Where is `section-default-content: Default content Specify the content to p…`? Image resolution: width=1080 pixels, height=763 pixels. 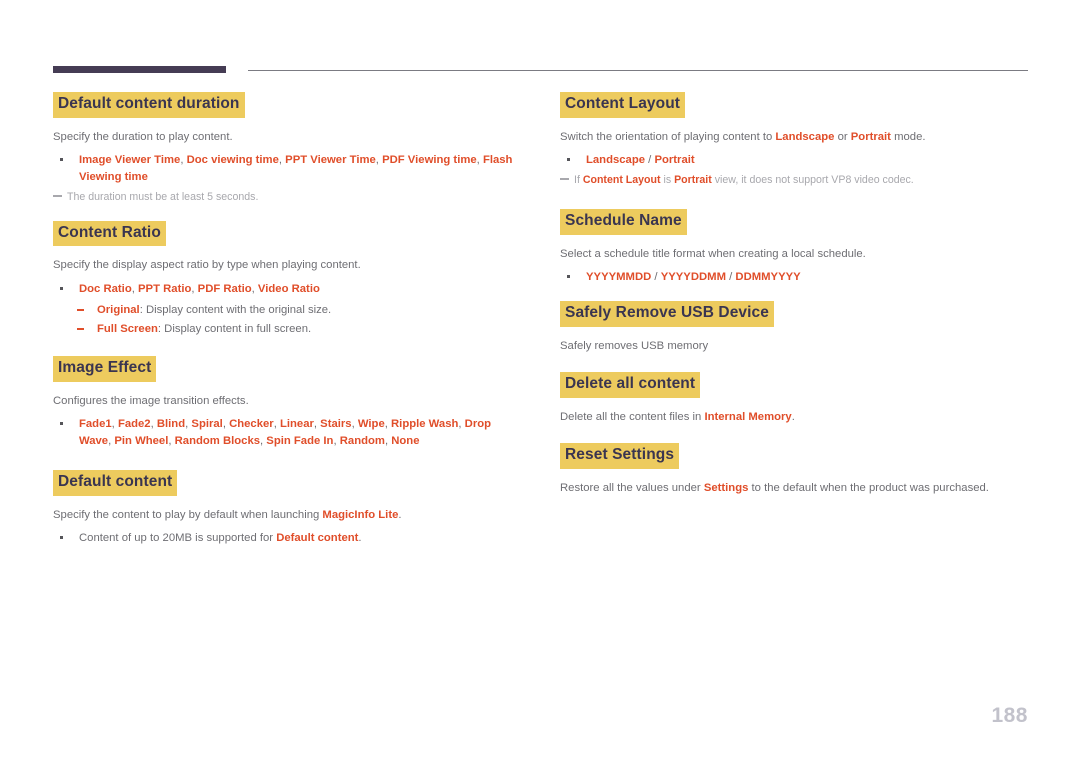
section-default-content: Default content Specify the content to p… is located at coordinates (288, 508).